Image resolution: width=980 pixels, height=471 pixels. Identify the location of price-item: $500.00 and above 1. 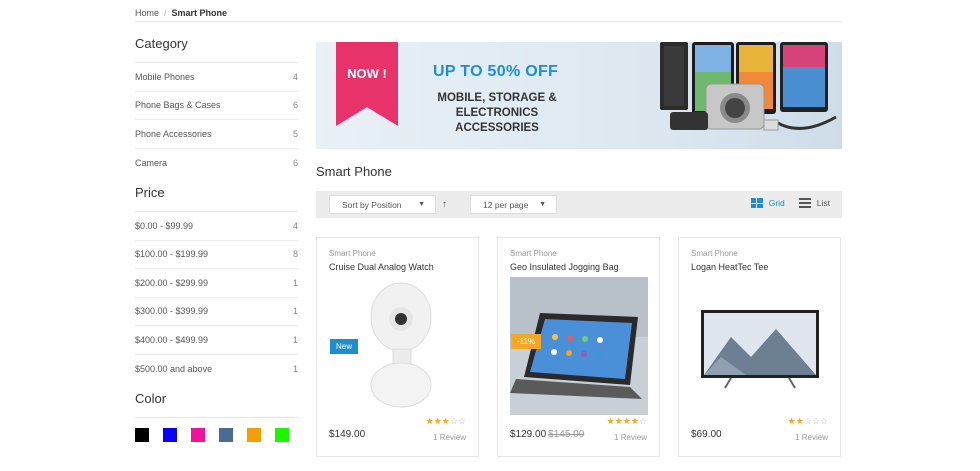
(216, 369).